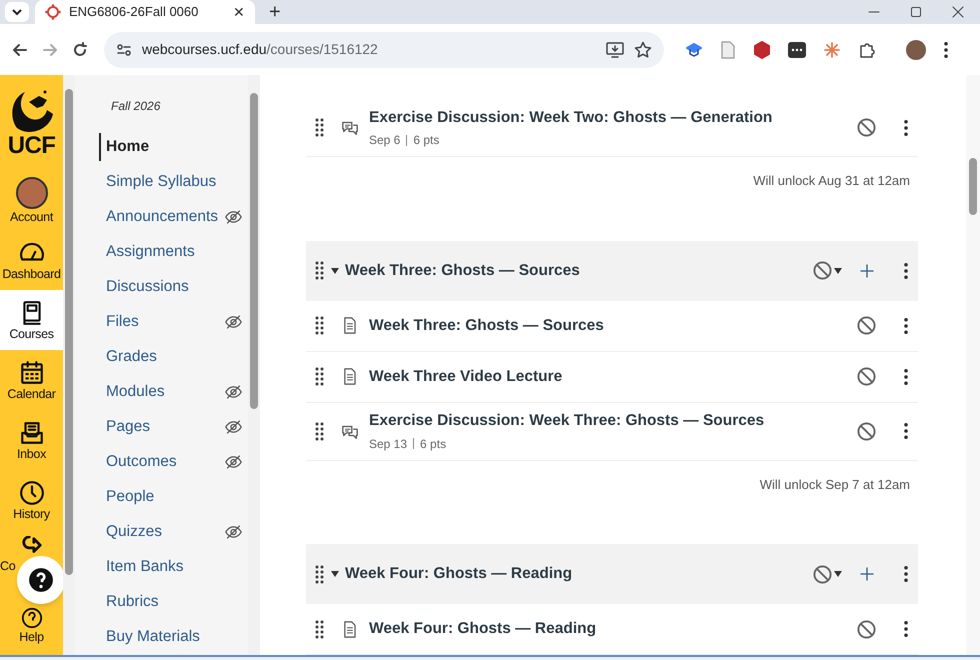  I want to click on course-nav-link: Modules, so click(132, 392).